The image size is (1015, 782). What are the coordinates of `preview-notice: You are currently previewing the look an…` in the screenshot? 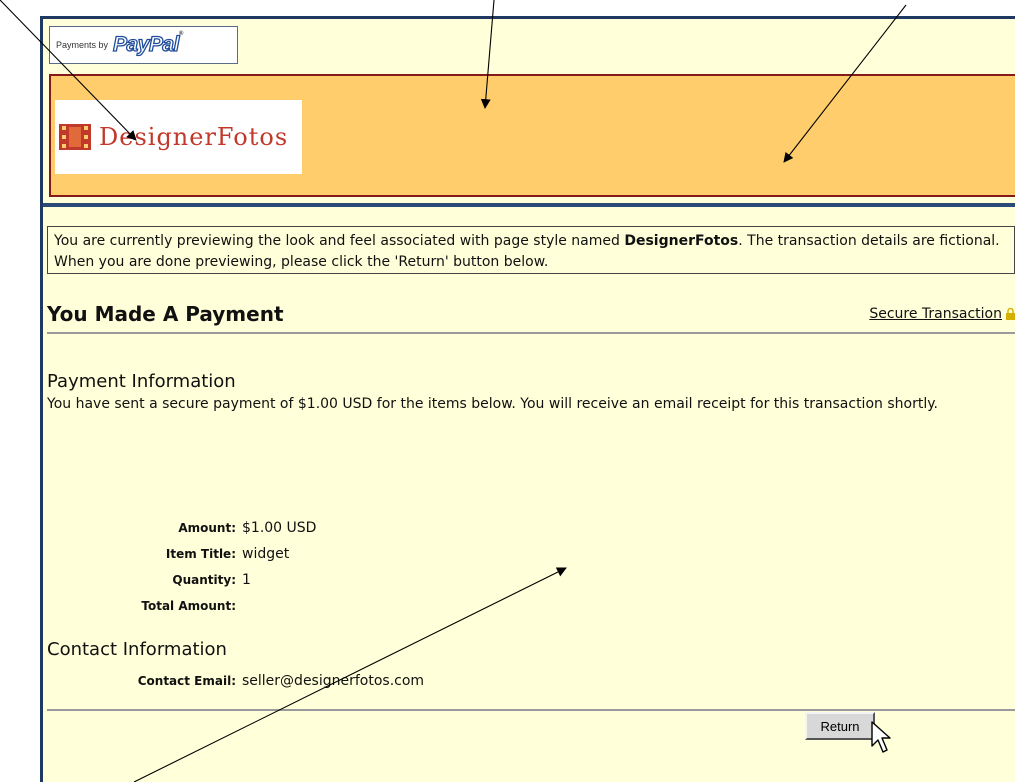 It's located at (531, 250).